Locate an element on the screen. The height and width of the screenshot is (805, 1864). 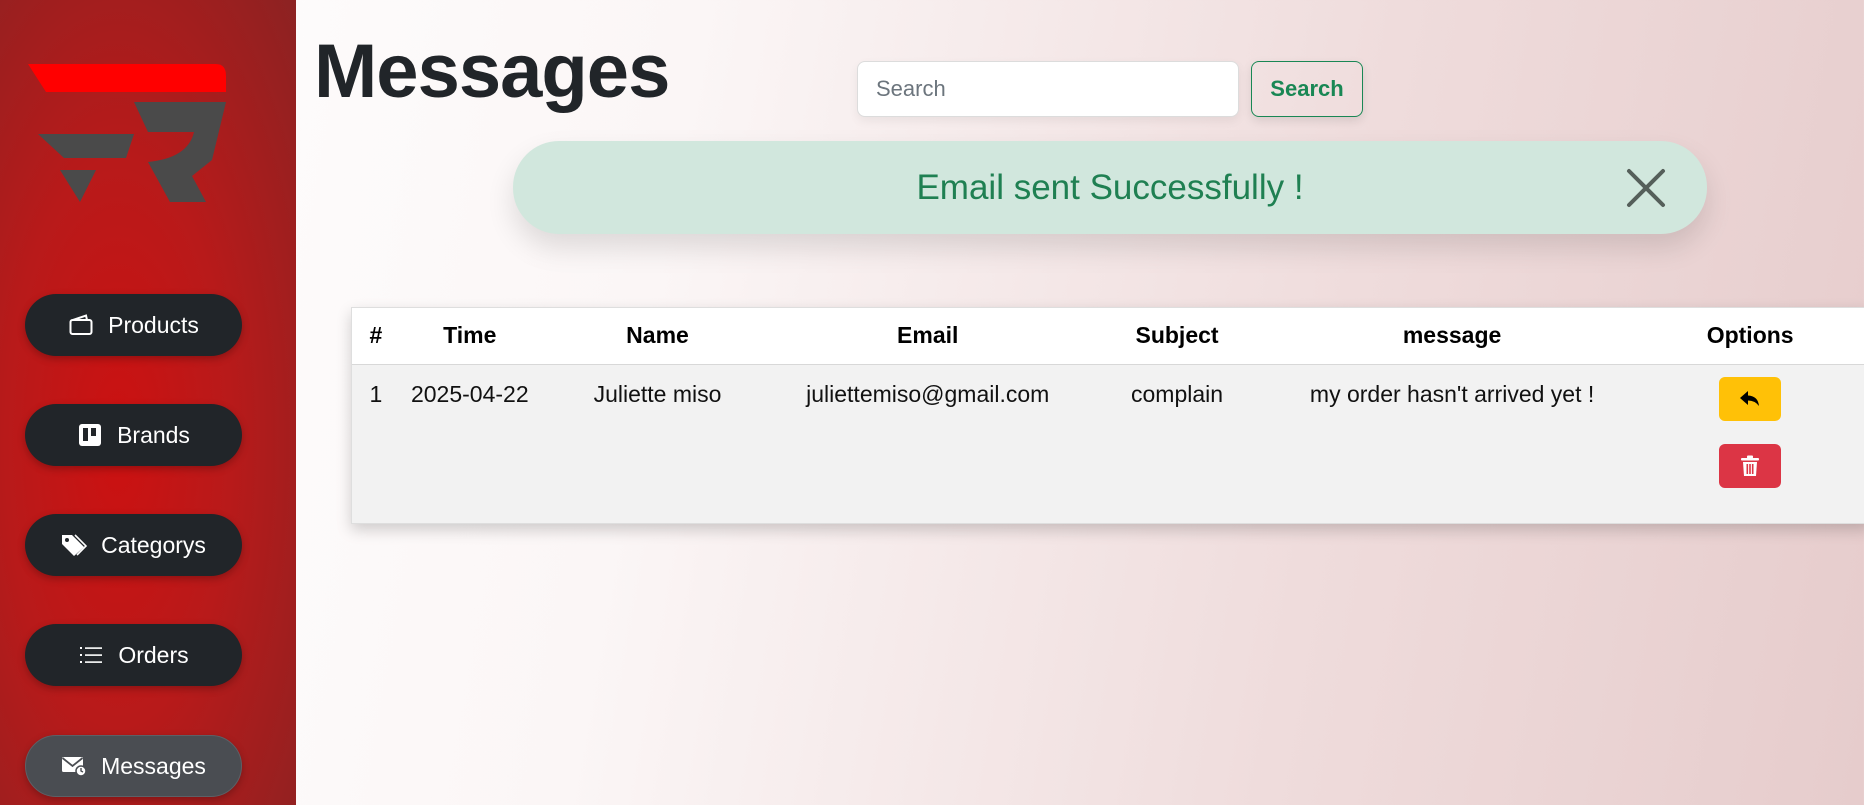
close-icon is located at coordinates (1646, 188).